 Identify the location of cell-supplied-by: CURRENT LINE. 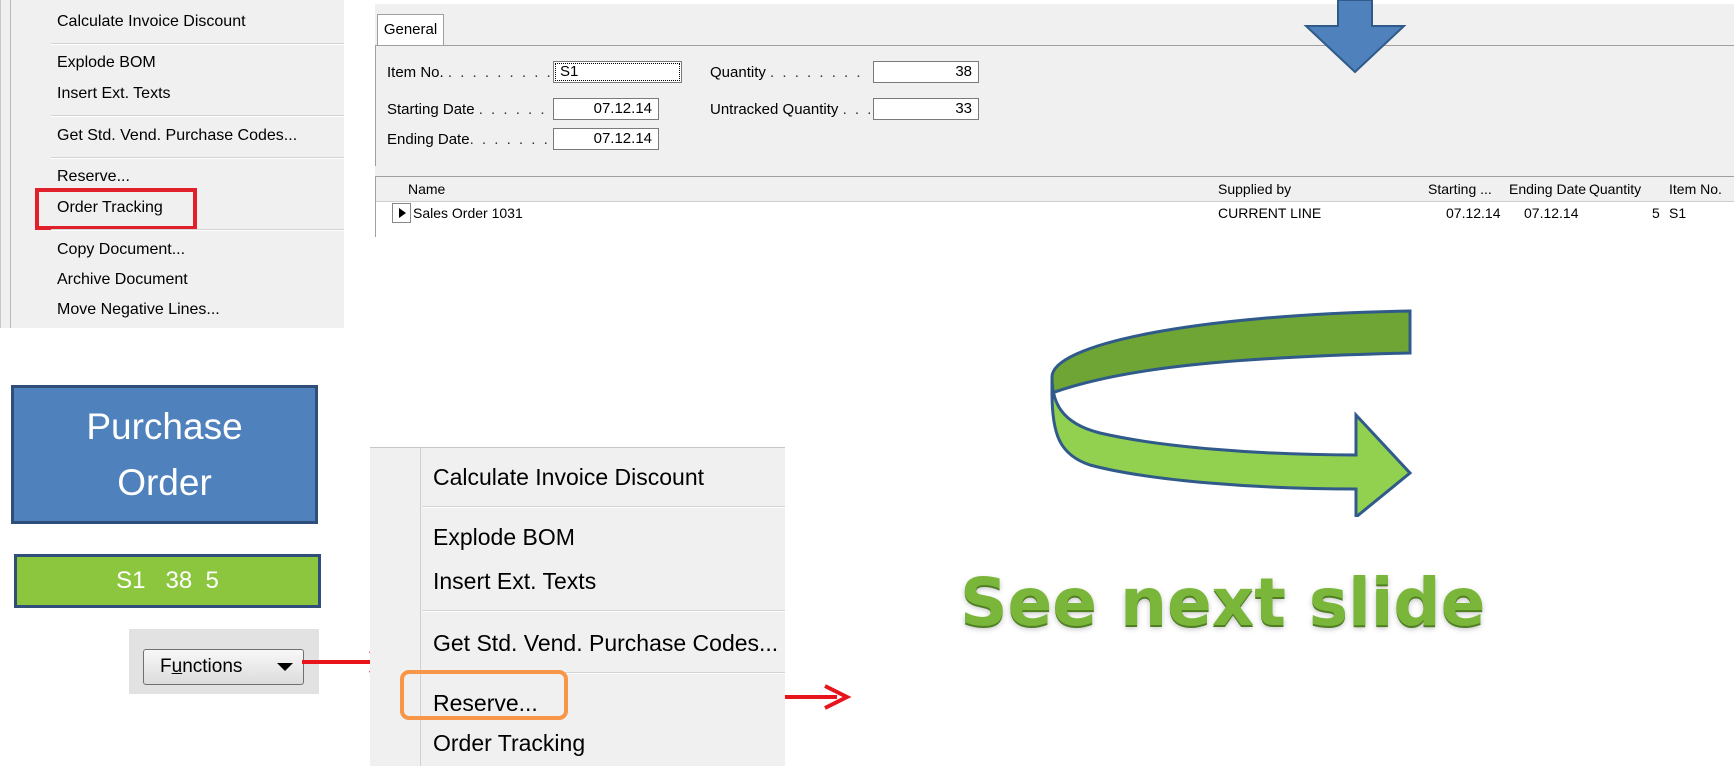
(1270, 213).